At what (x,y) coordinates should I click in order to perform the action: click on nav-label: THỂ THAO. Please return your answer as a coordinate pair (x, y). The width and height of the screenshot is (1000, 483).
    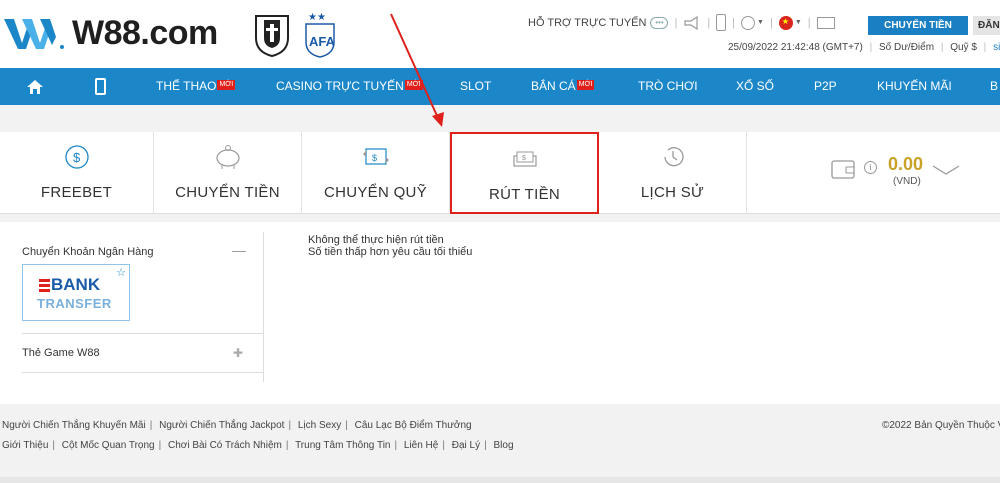
    Looking at the image, I should click on (186, 86).